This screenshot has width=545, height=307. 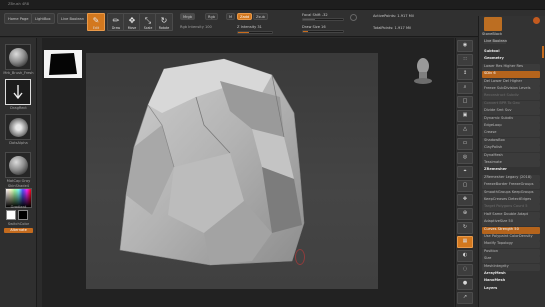 I want to click on tray-button-move: ✥, so click(x=465, y=200).